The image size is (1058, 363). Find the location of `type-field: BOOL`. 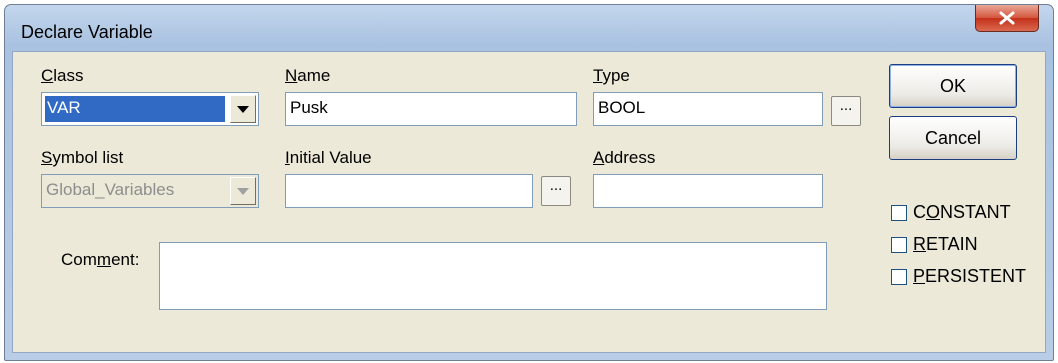

type-field: BOOL is located at coordinates (708, 109).